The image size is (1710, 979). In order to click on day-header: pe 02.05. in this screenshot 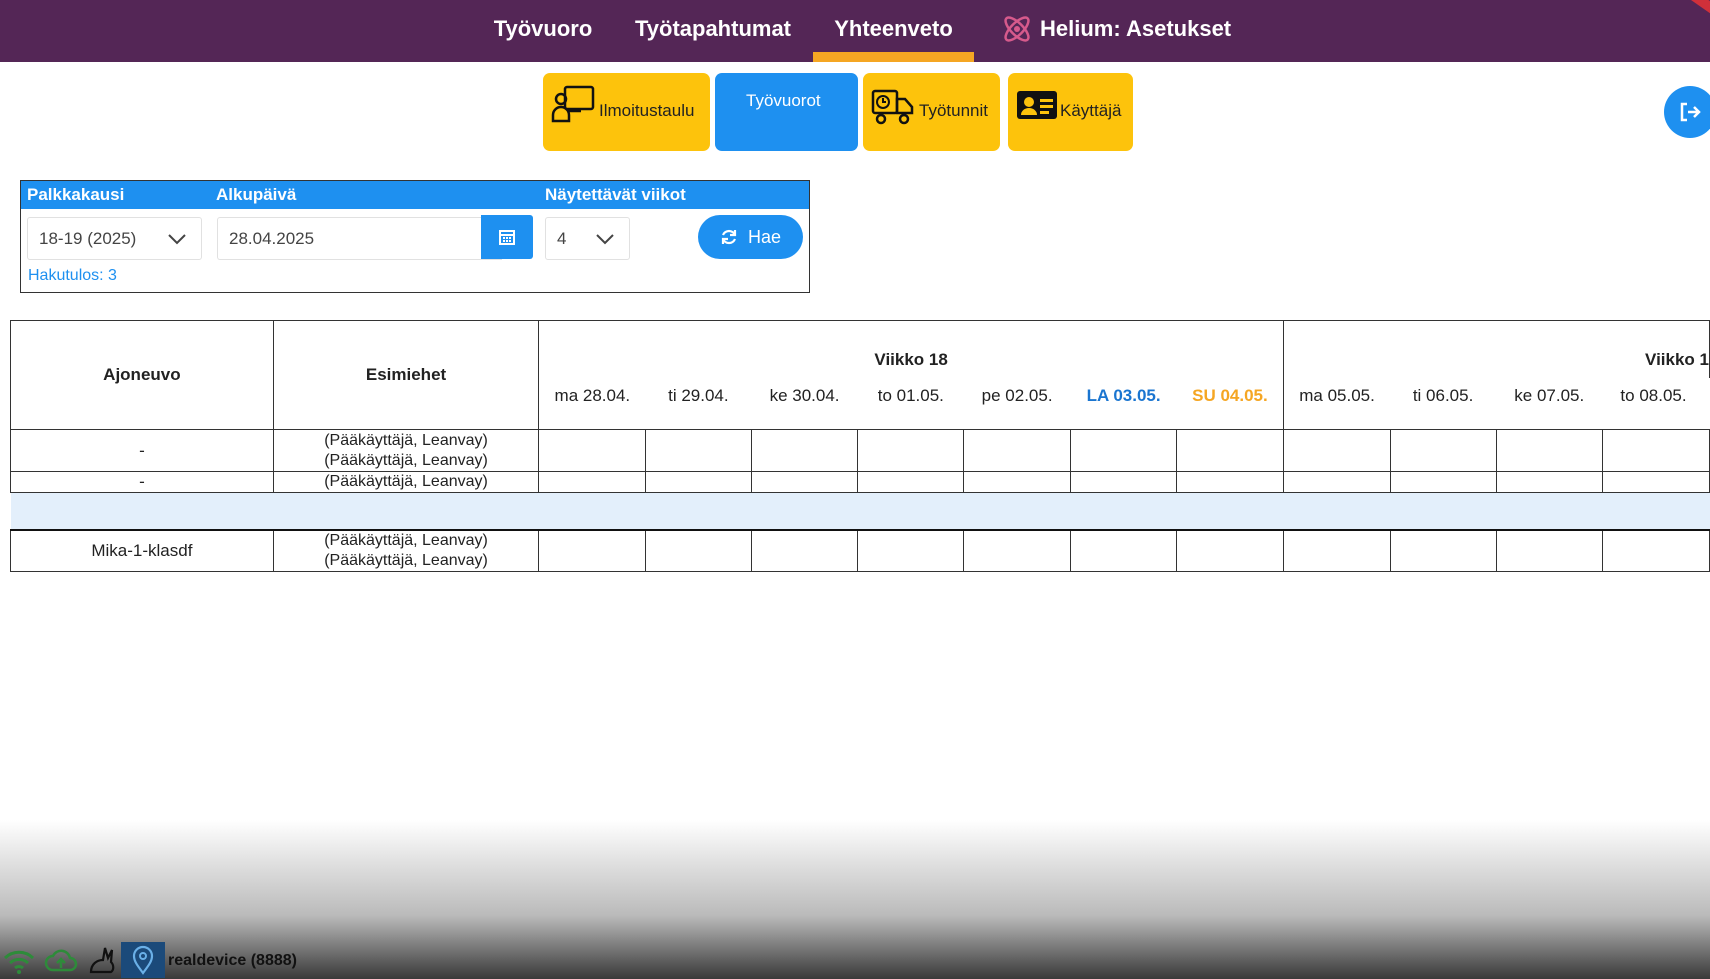, I will do `click(1017, 403)`.